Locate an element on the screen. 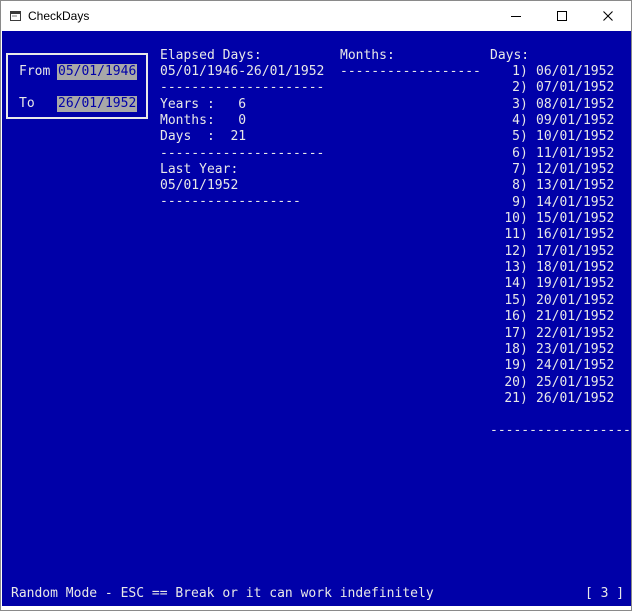 Image resolution: width=632 pixels, height=611 pixels. day-number: 16 is located at coordinates (512, 317).